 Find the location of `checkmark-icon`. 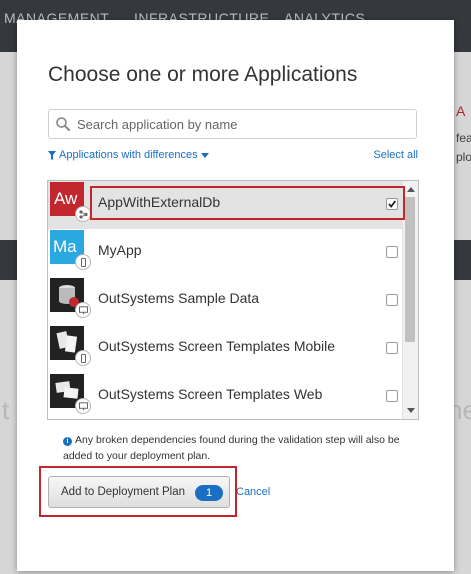

checkmark-icon is located at coordinates (392, 204).